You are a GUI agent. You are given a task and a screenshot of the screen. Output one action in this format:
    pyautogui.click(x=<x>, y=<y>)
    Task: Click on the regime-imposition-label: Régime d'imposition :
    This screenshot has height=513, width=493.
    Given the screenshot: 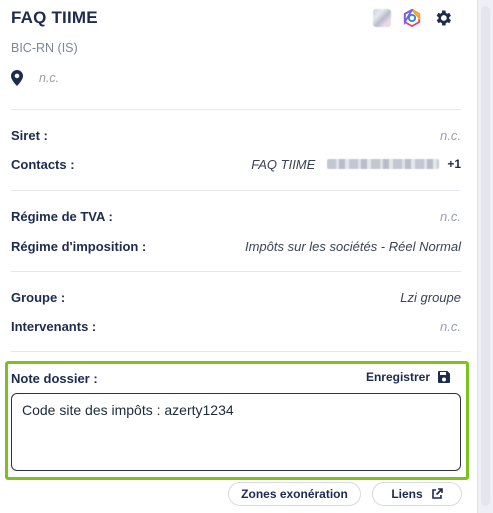 What is the action you would take?
    pyautogui.click(x=79, y=246)
    